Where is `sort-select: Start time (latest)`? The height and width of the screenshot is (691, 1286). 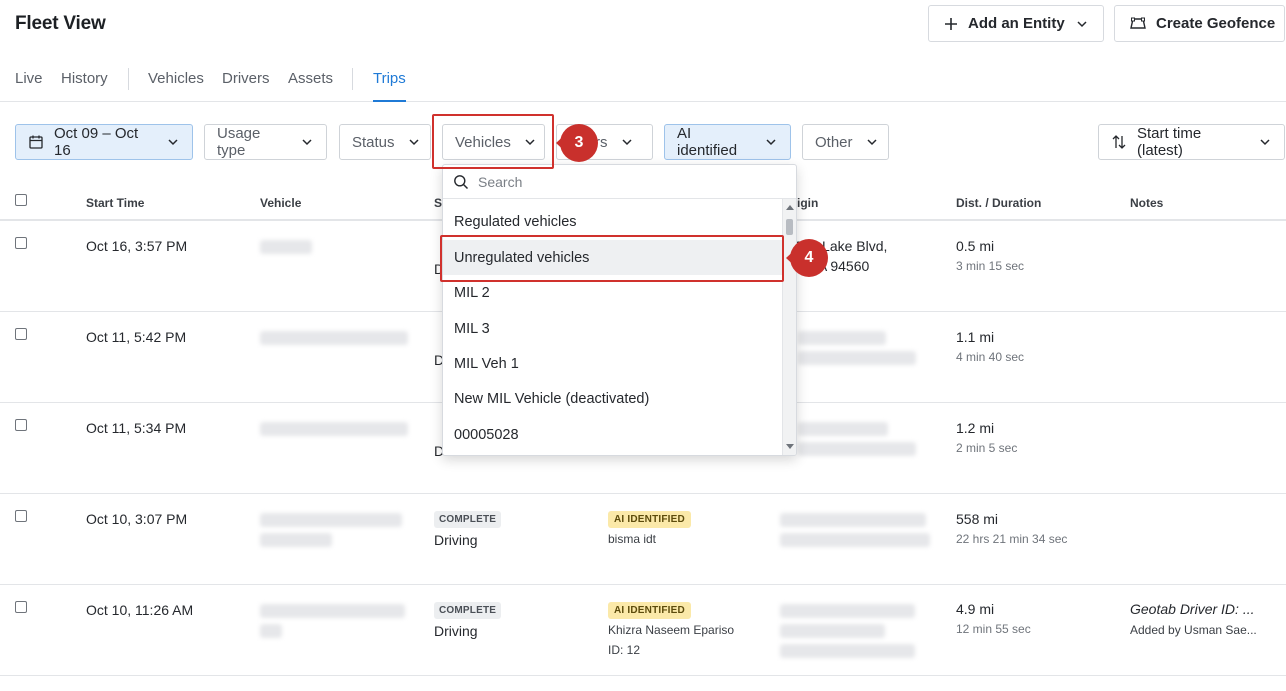
sort-select: Start time (latest) is located at coordinates (1191, 142).